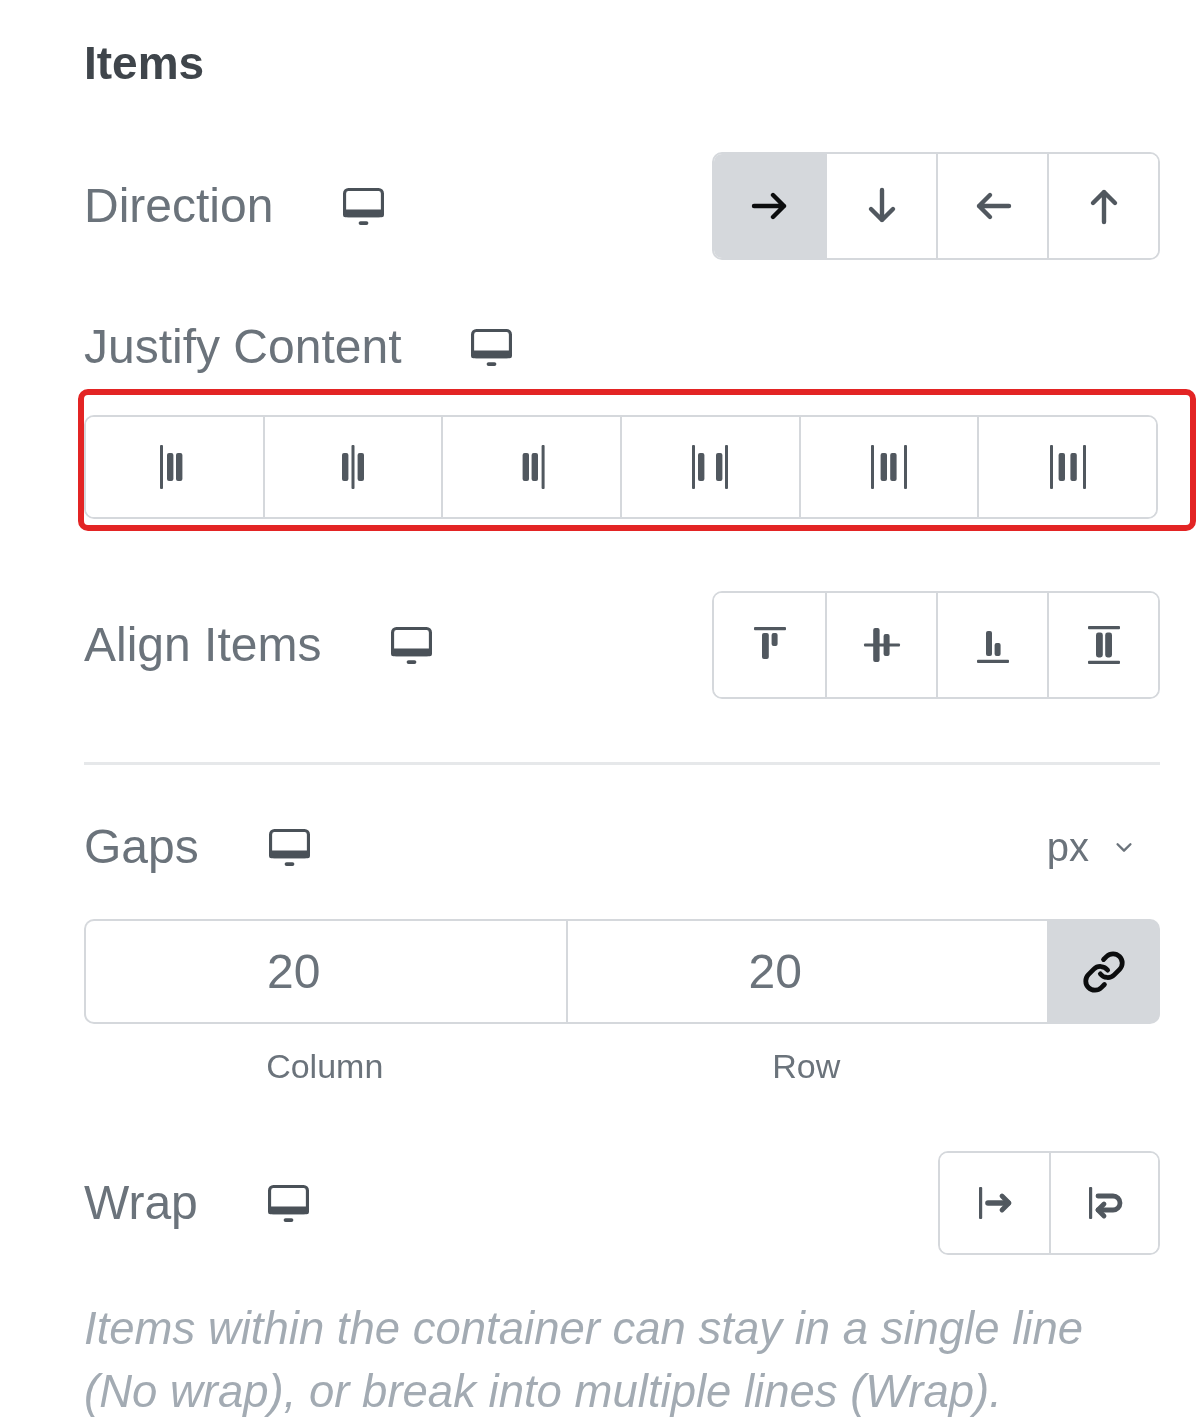 The height and width of the screenshot is (1428, 1200). What do you see at coordinates (584, 1360) in the screenshot?
I see `help-text: Items within the container can stay in a single line (No wrap), or break into multiple lines (Wrap).` at bounding box center [584, 1360].